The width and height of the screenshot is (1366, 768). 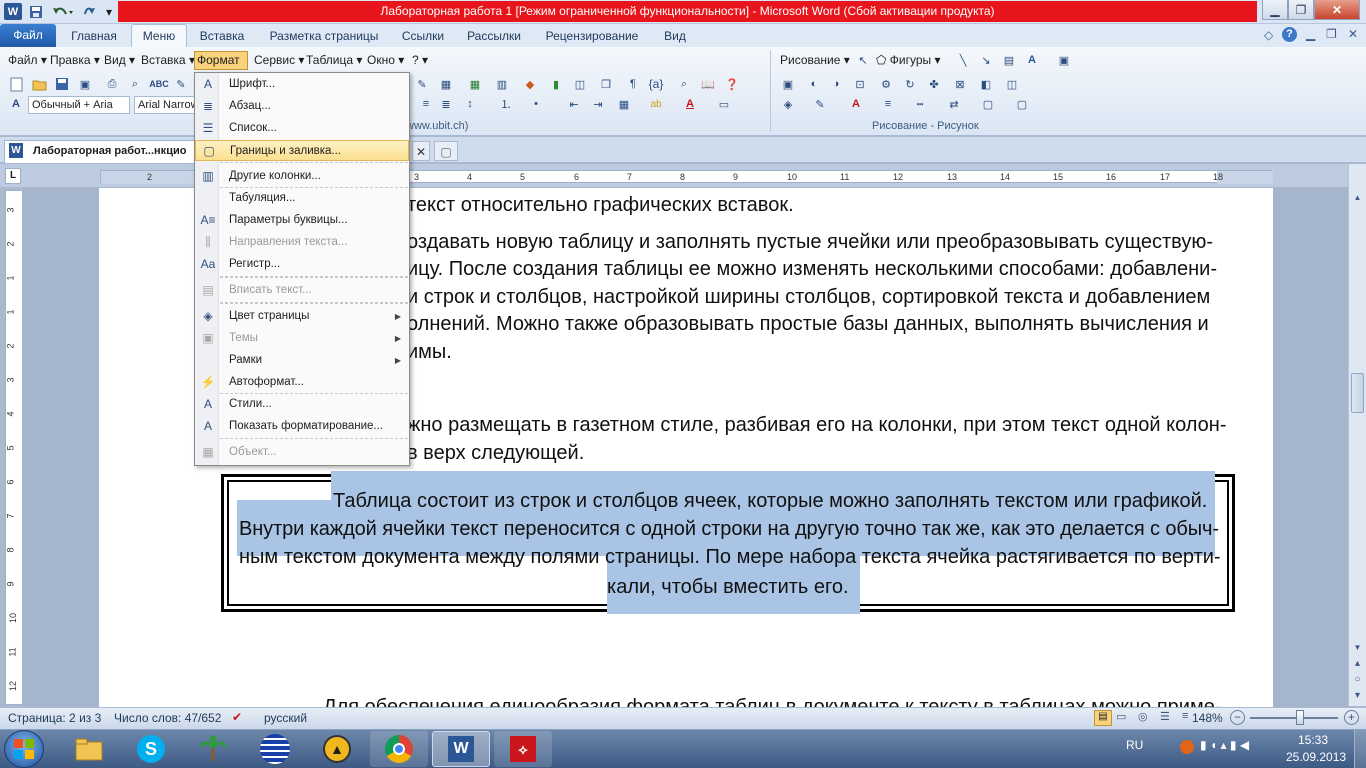 What do you see at coordinates (910, 84) in the screenshot?
I see `rotate-icon: ↻` at bounding box center [910, 84].